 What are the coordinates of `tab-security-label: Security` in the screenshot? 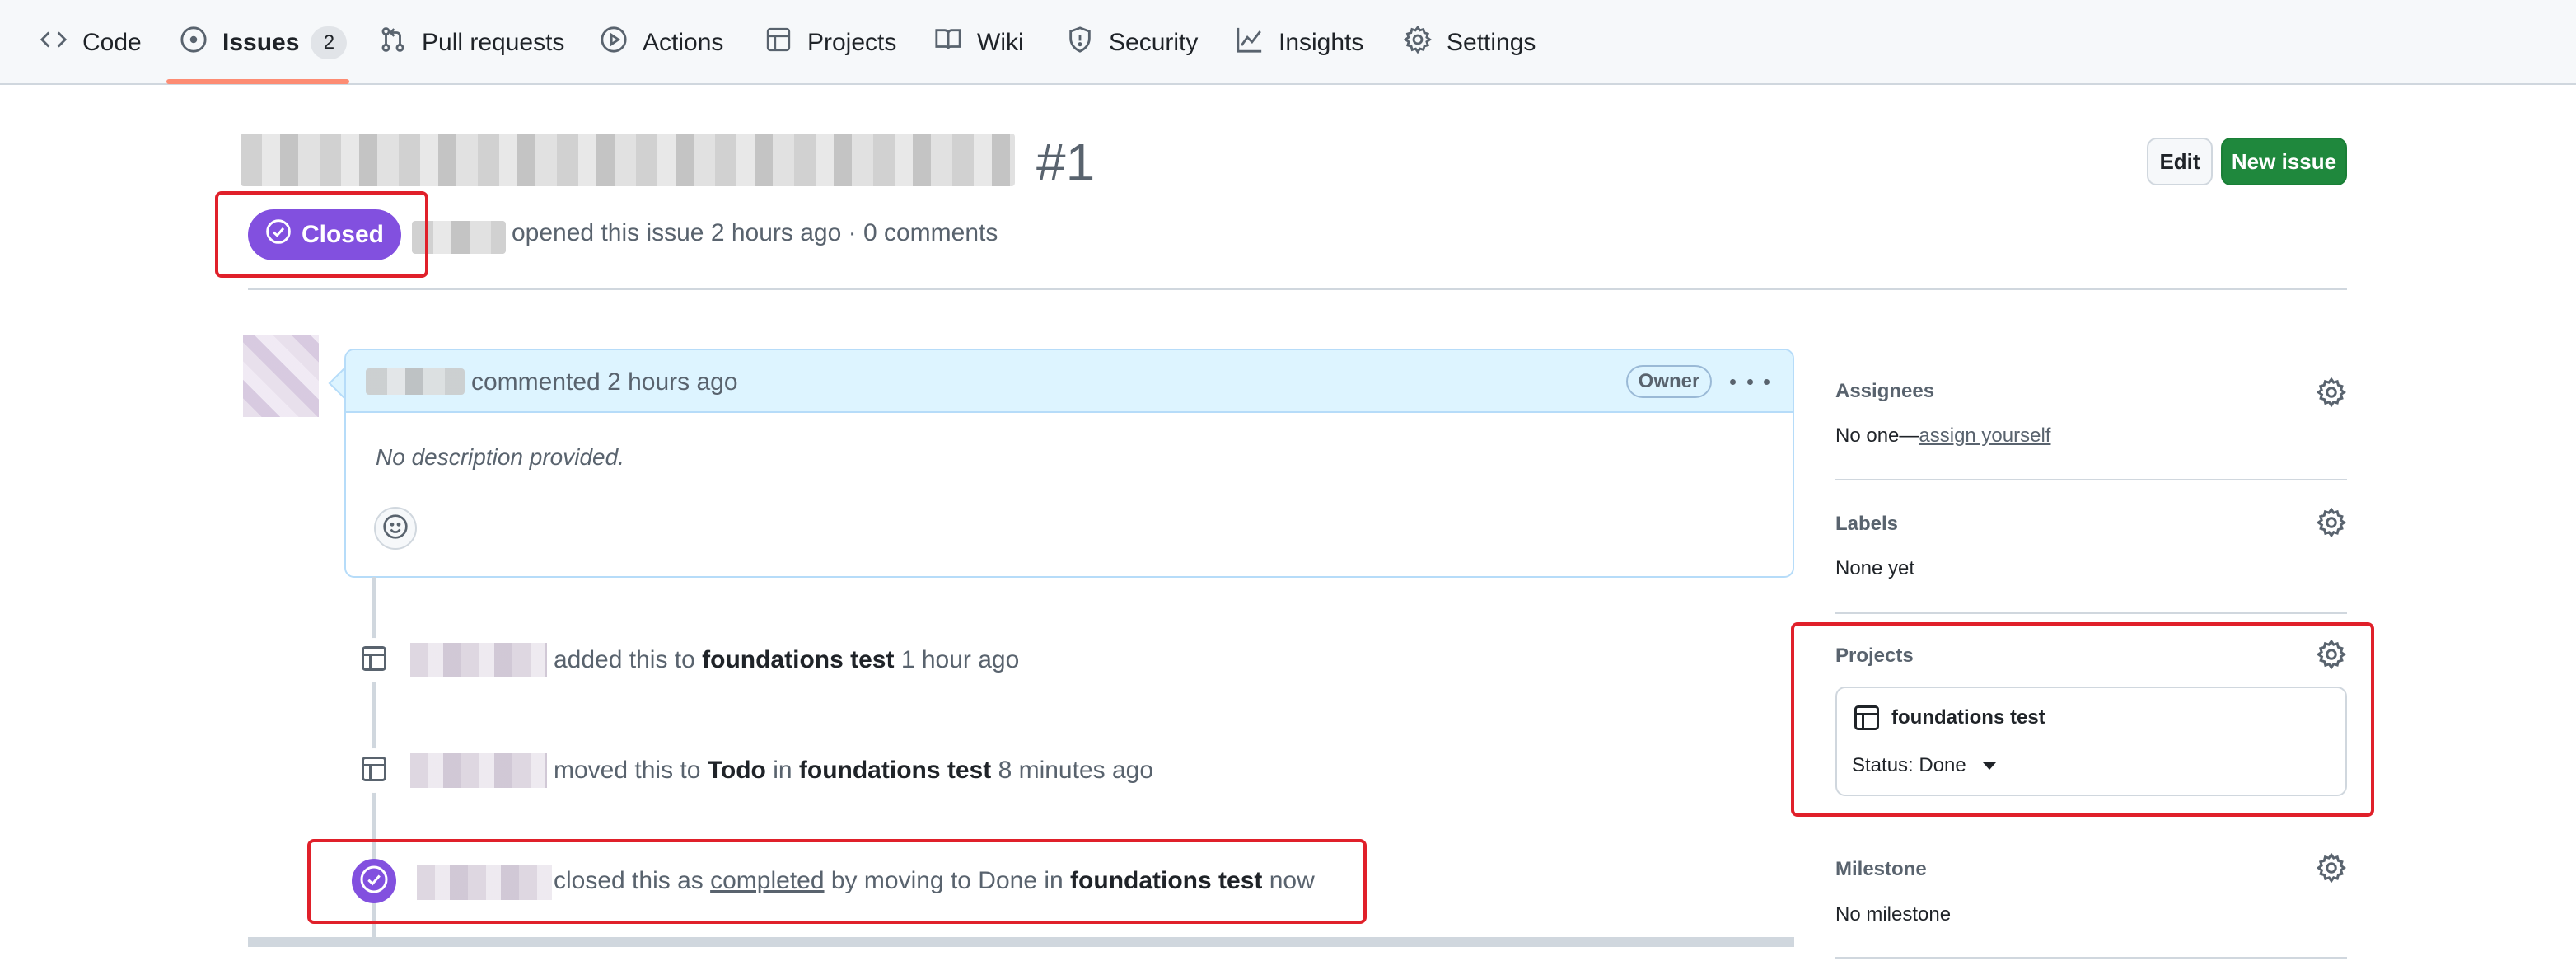 It's located at (1154, 42).